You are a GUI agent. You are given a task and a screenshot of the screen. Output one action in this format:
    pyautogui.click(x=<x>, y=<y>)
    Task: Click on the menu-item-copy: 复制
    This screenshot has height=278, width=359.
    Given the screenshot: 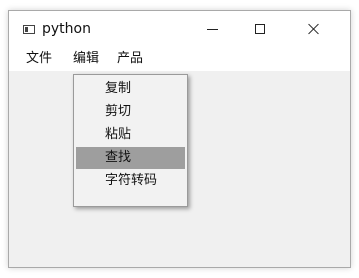 What is the action you would take?
    pyautogui.click(x=130, y=89)
    